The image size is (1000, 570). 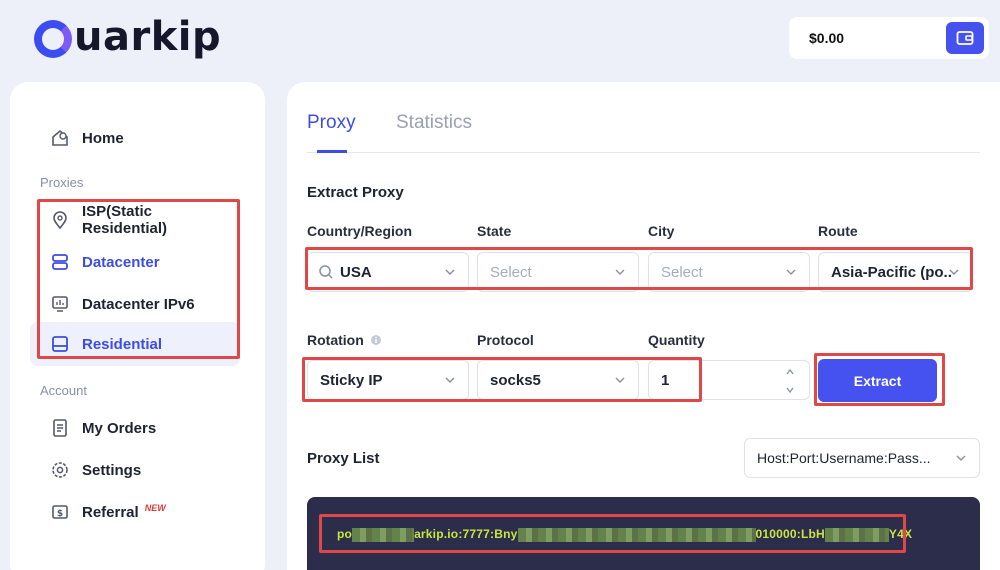 What do you see at coordinates (62, 182) in the screenshot?
I see `proxies-section-label: Proxies` at bounding box center [62, 182].